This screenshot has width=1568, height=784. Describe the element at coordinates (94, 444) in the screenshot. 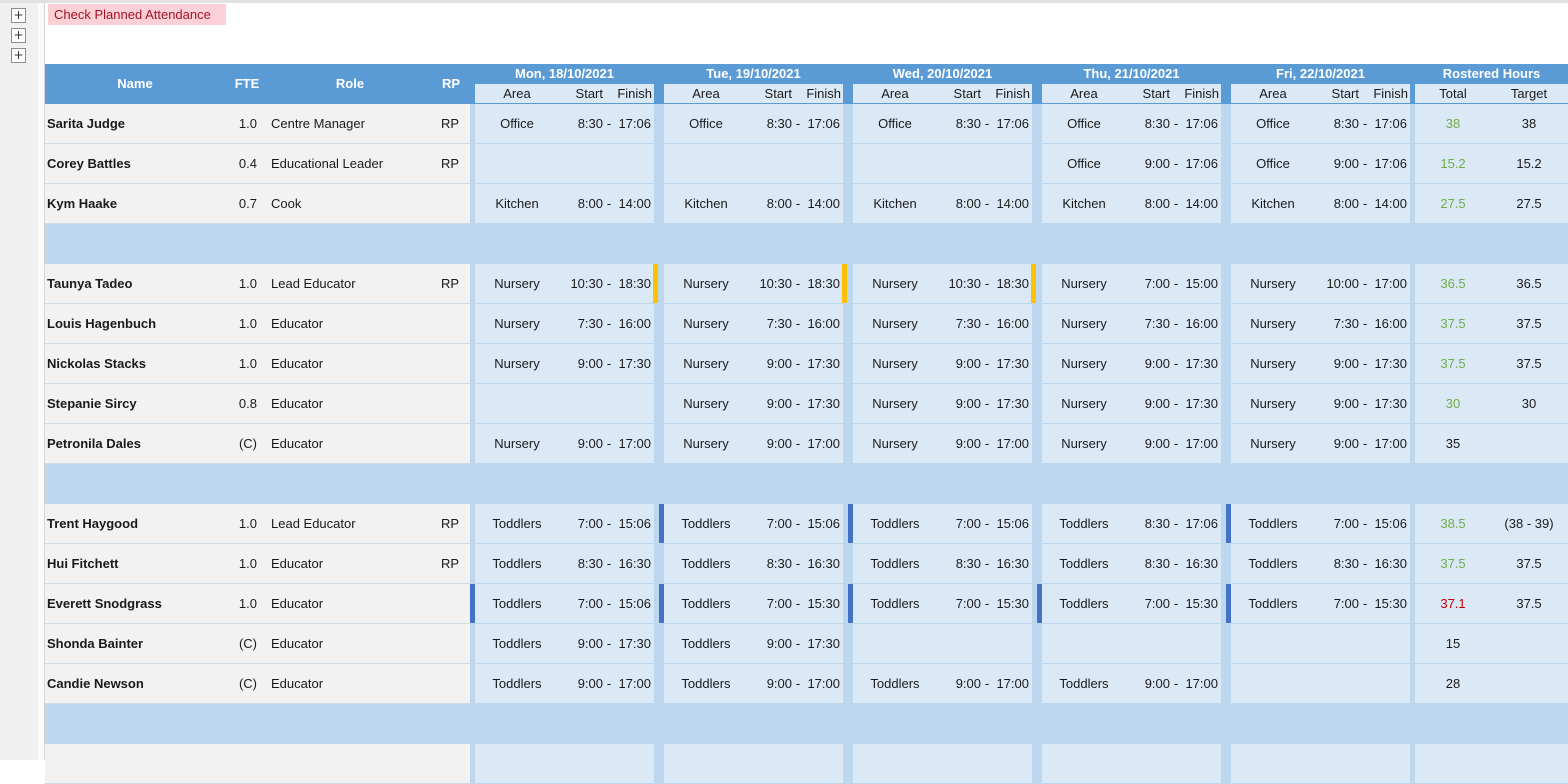

I see `staff-name: Petronila Dales` at that location.